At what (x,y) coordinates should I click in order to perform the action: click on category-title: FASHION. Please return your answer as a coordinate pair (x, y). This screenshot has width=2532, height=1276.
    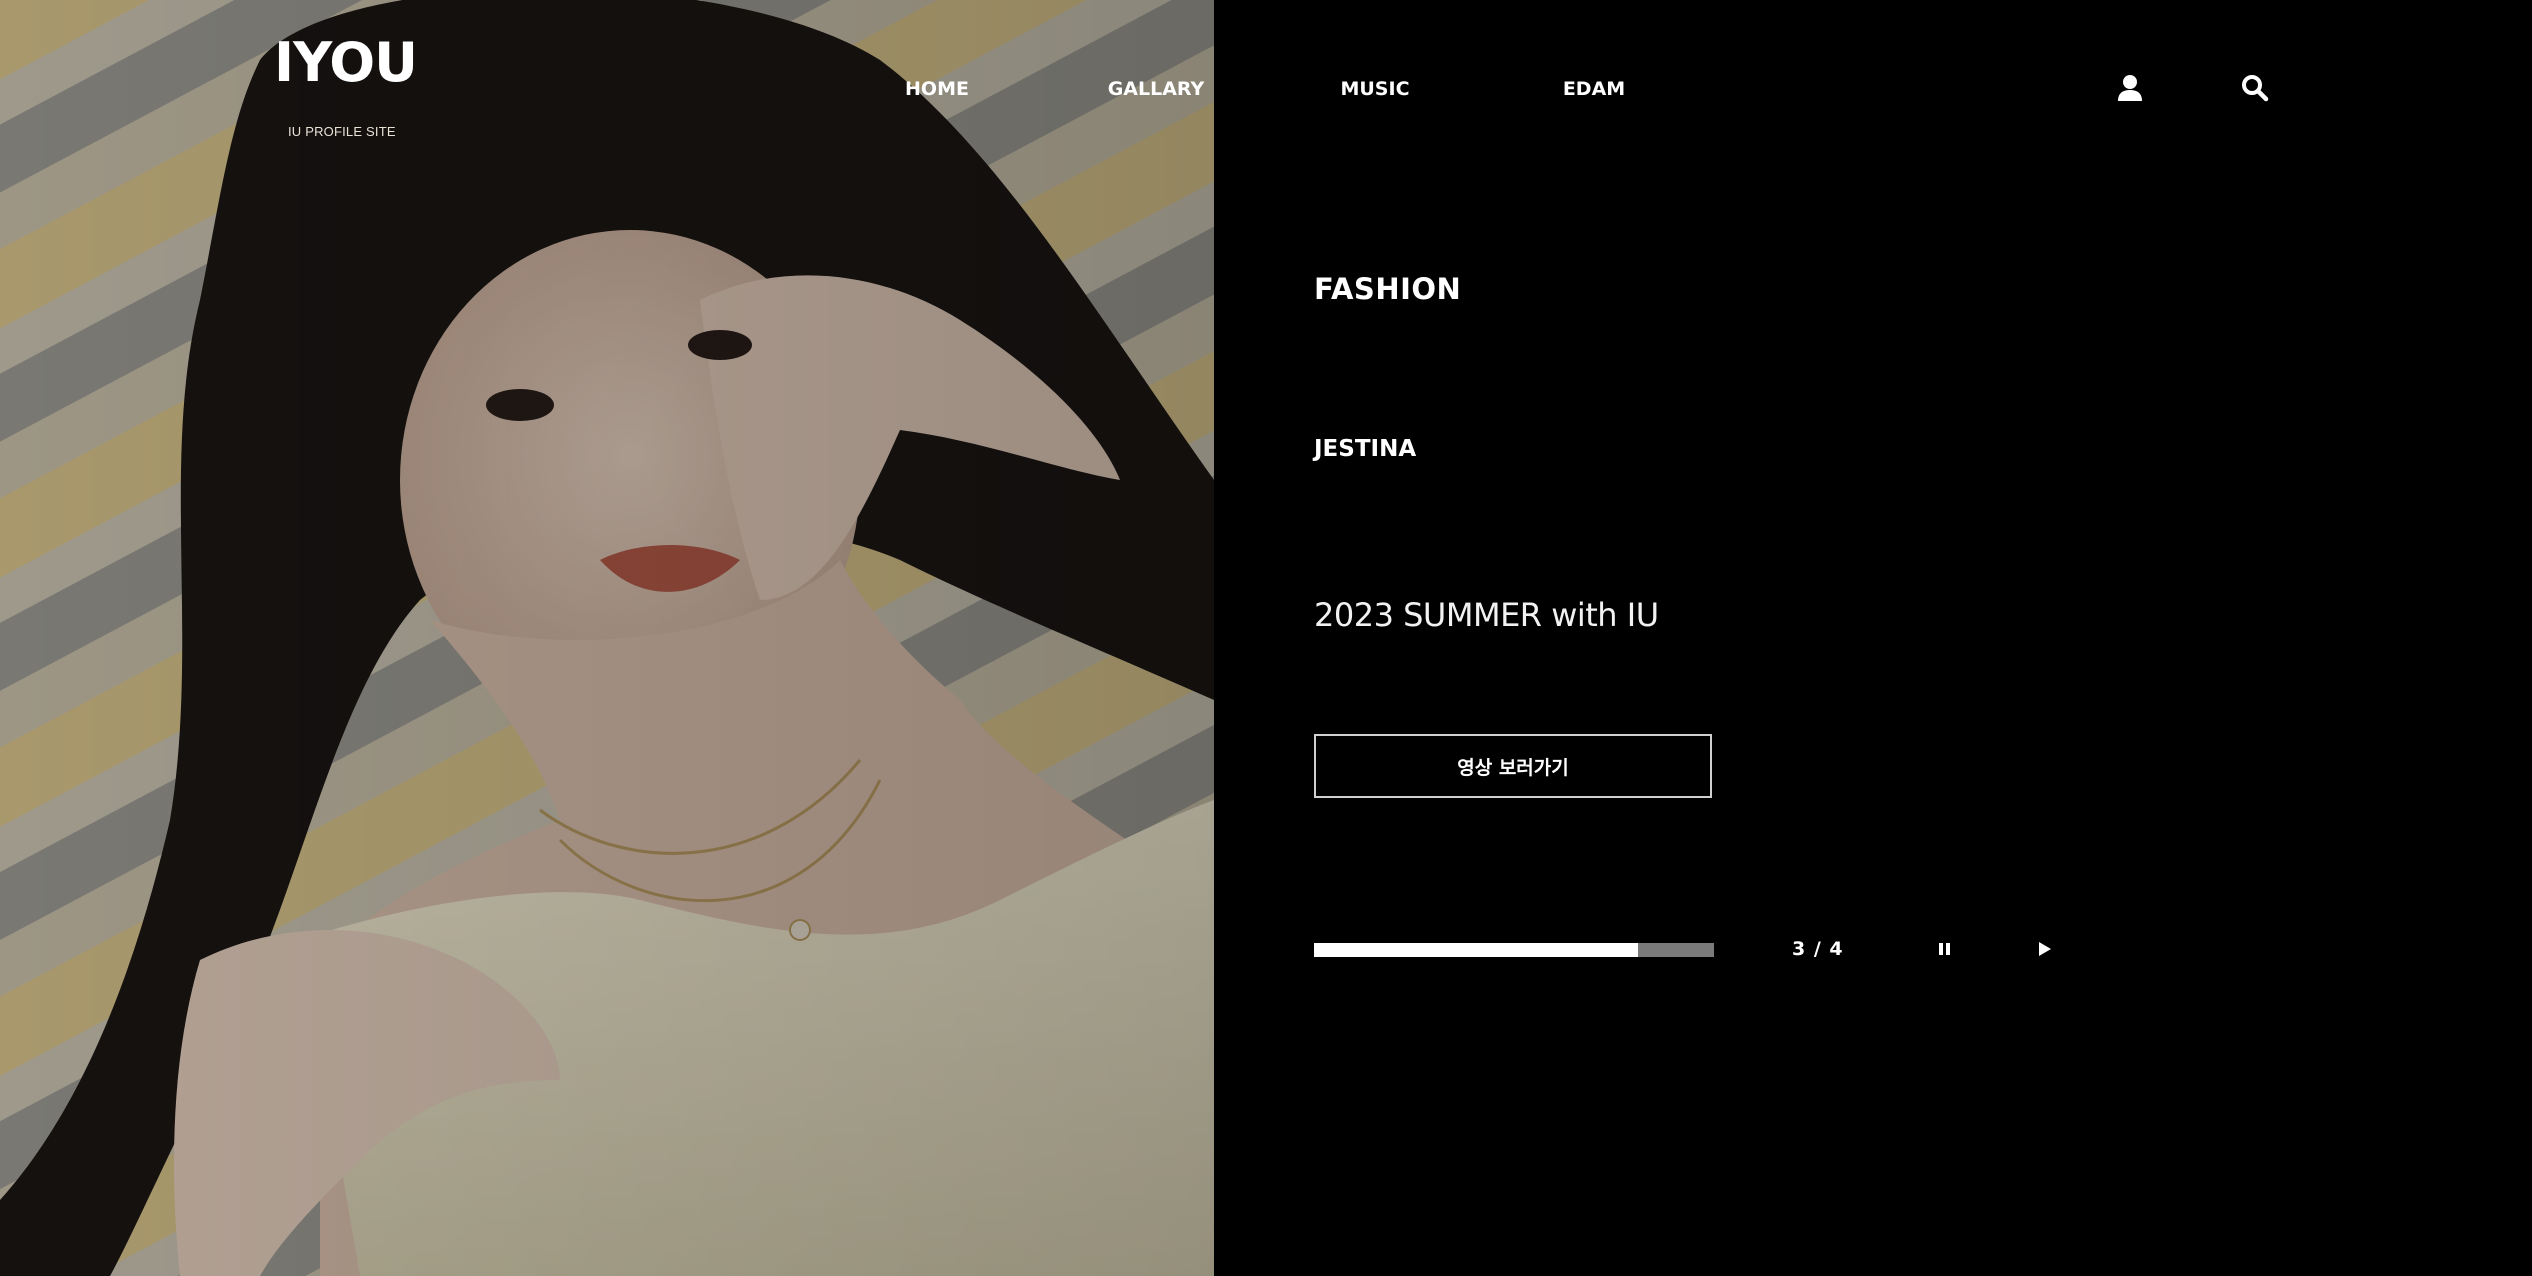
    Looking at the image, I should click on (1388, 289).